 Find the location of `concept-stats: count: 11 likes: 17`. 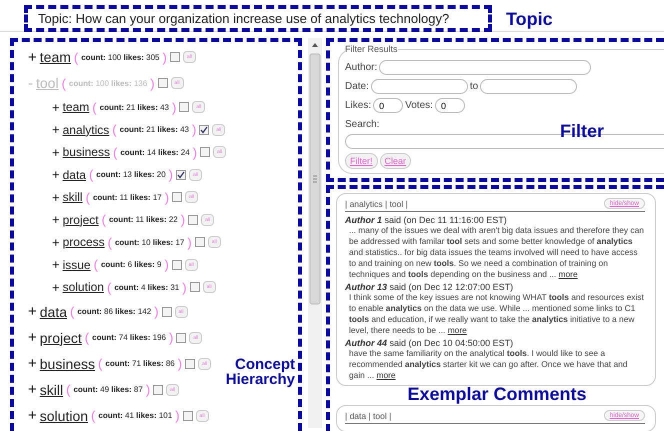

concept-stats: count: 11 likes: 17 is located at coordinates (127, 197).